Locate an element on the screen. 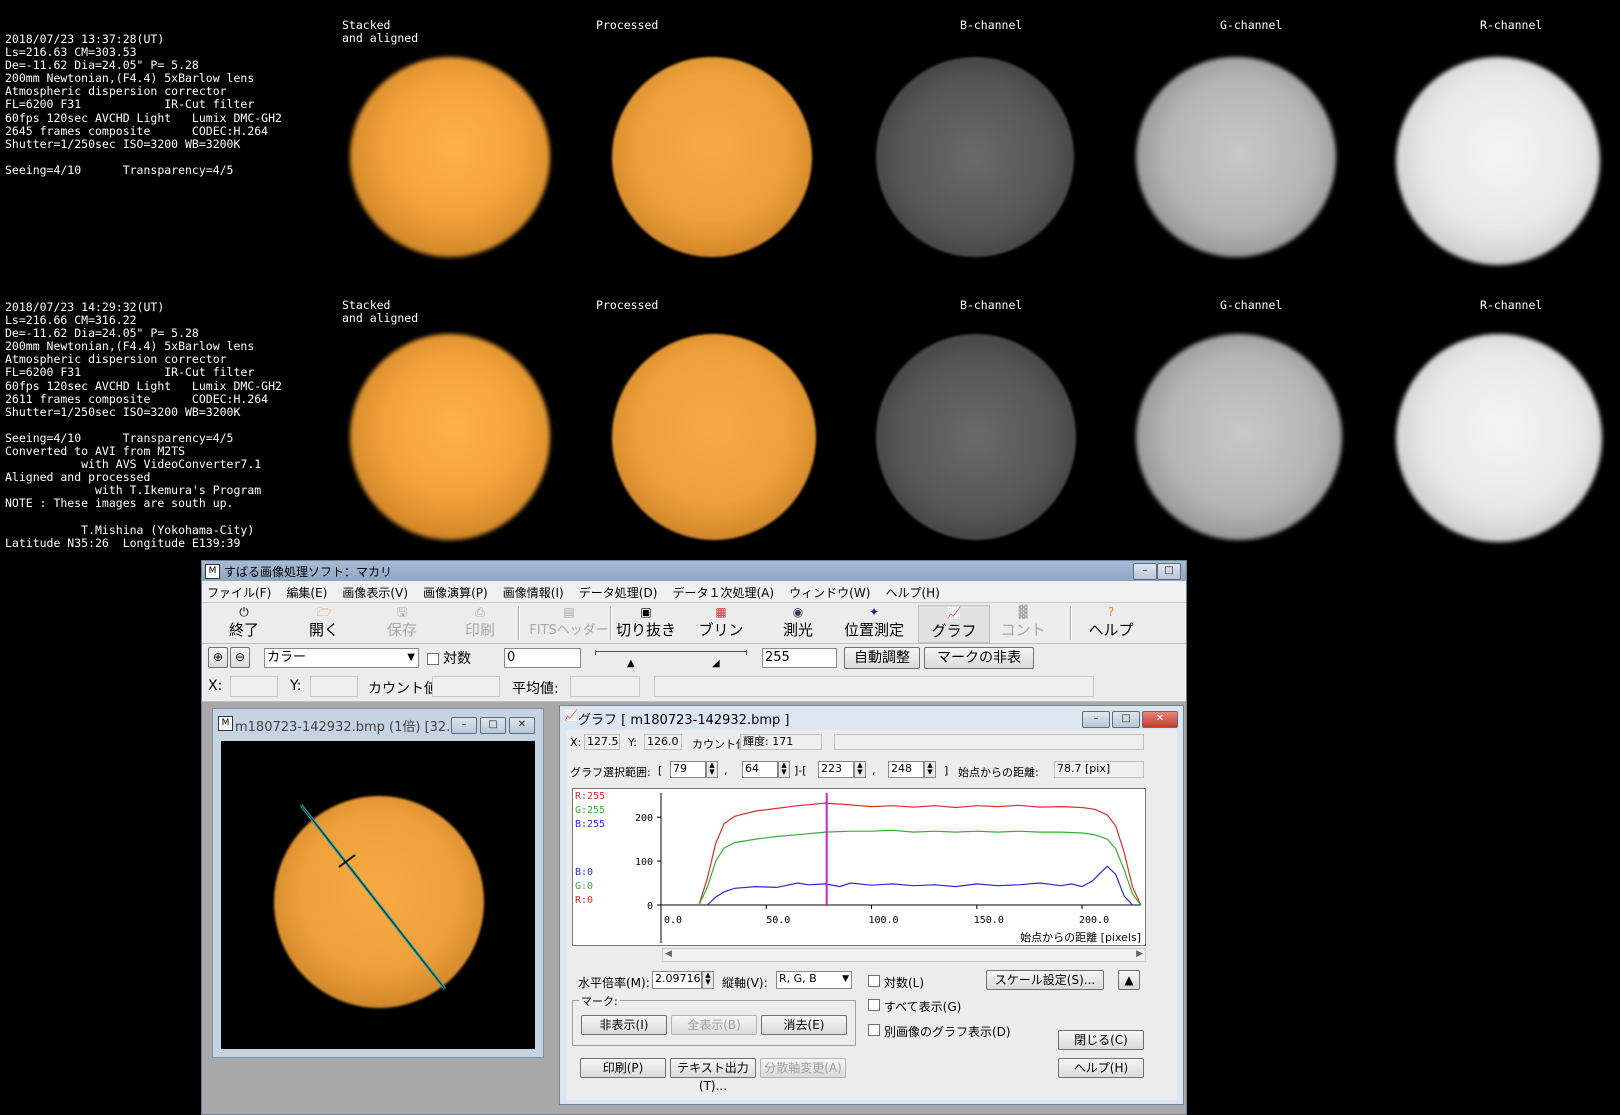 The width and height of the screenshot is (1620, 1115). legend-g-max: G:255 is located at coordinates (590, 810).